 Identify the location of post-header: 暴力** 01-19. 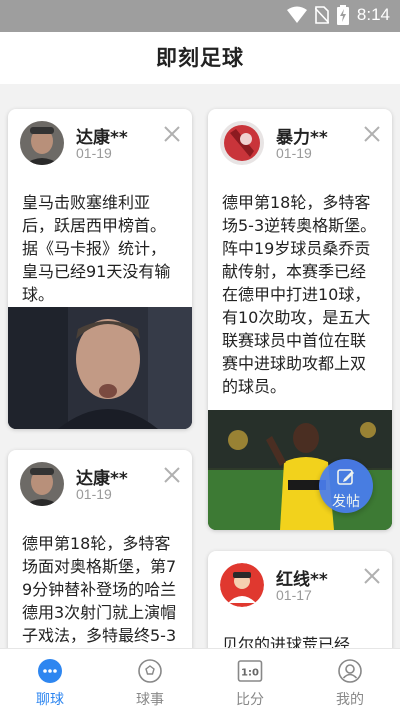
(300, 143).